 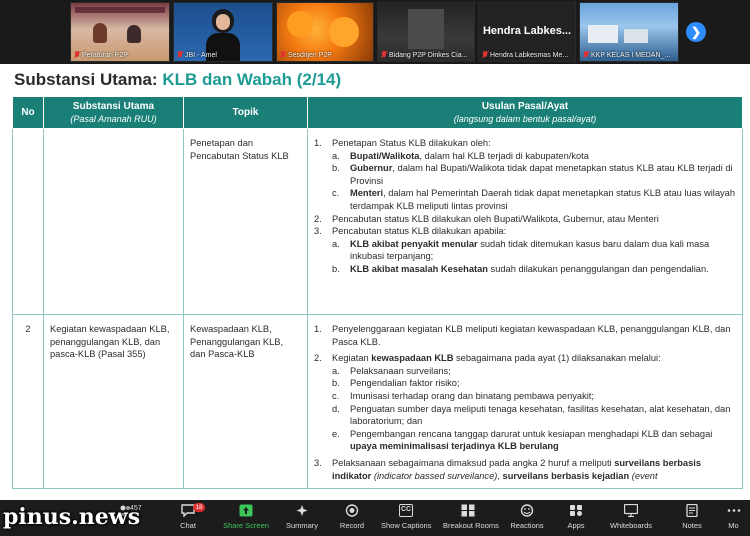 I want to click on notes-label: Notes, so click(x=692, y=525).